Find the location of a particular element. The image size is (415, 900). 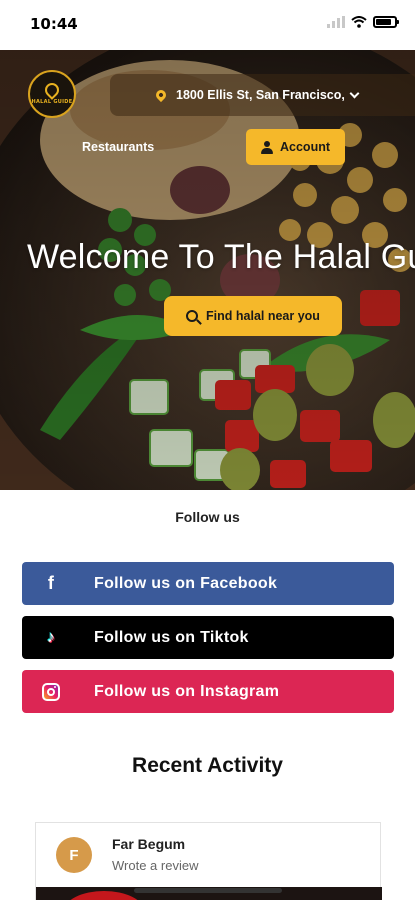

facebook-icon: f is located at coordinates (51, 583).